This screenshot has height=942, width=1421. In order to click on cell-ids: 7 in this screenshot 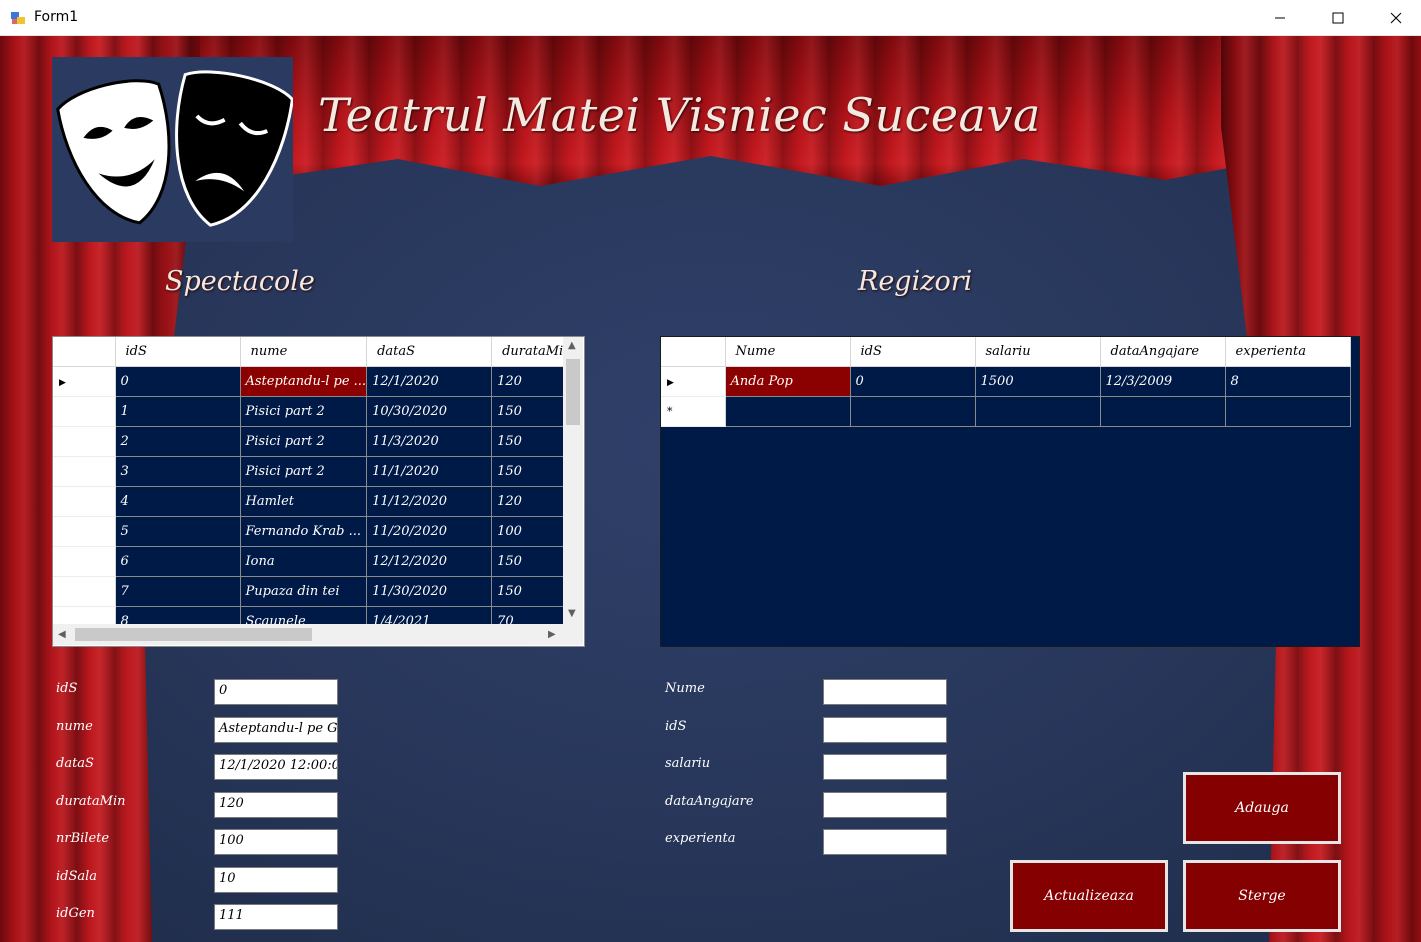, I will do `click(178, 591)`.